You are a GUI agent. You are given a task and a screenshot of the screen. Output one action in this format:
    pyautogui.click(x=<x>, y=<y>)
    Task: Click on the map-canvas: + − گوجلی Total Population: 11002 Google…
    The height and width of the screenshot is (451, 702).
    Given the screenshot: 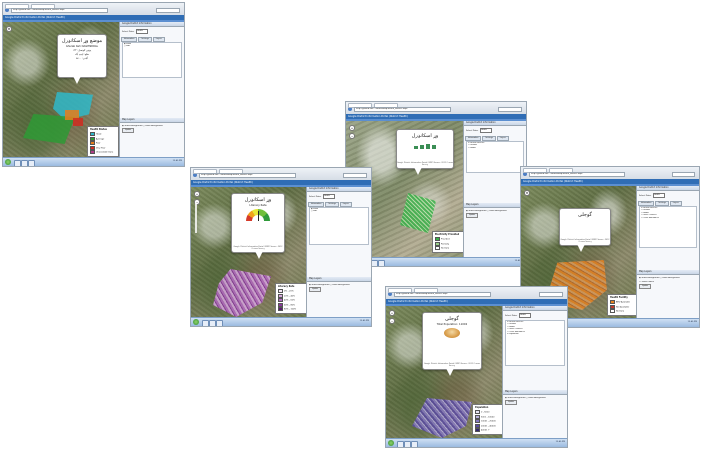 What is the action you would take?
    pyautogui.click(x=444, y=372)
    